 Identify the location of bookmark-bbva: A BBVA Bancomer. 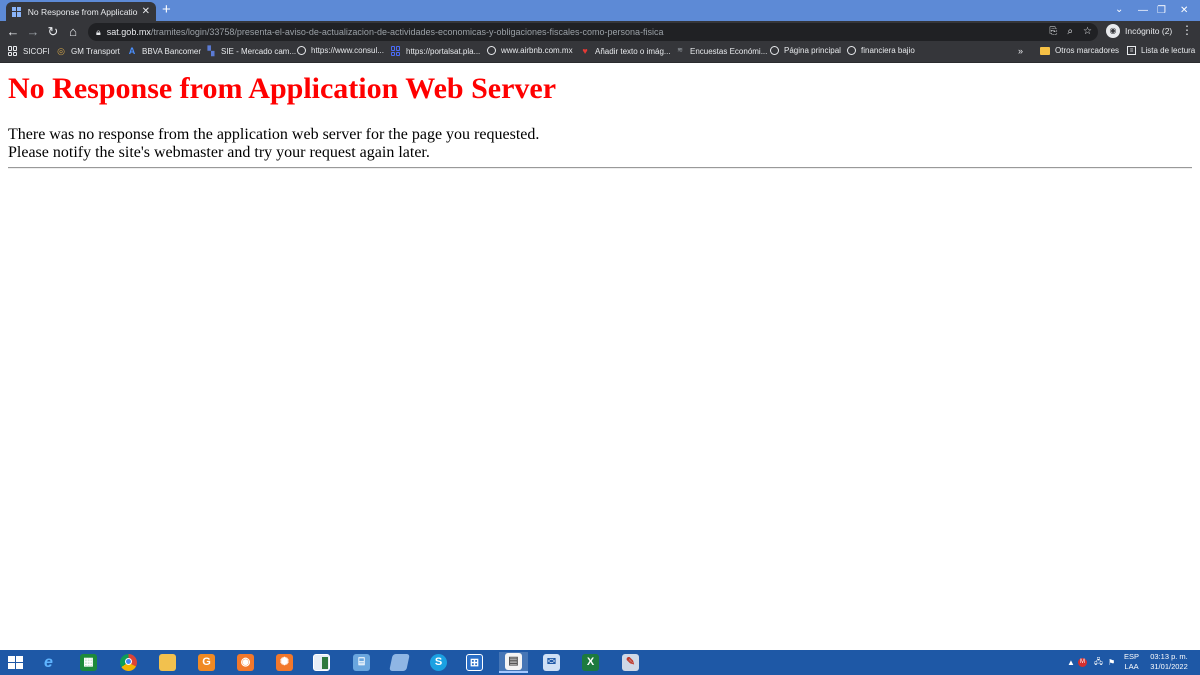
(164, 51).